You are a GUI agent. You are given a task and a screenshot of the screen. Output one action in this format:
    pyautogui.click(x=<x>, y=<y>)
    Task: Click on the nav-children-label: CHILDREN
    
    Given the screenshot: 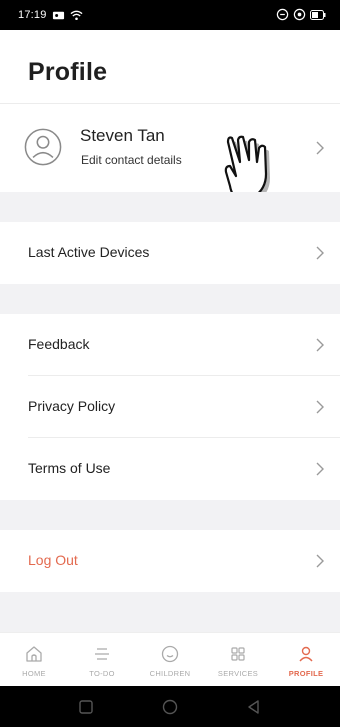 What is the action you would take?
    pyautogui.click(x=170, y=673)
    